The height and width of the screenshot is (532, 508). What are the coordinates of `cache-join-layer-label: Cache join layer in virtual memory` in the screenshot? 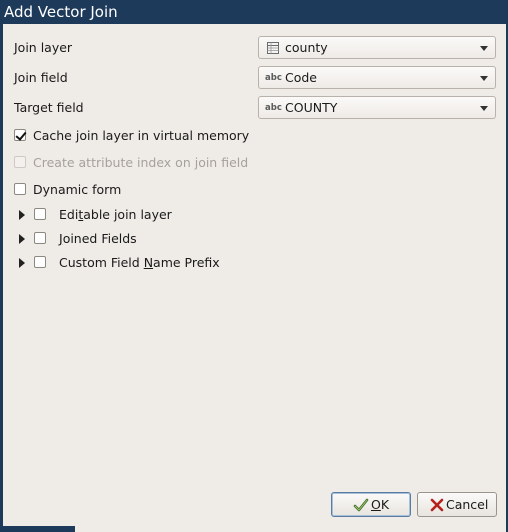 It's located at (141, 135).